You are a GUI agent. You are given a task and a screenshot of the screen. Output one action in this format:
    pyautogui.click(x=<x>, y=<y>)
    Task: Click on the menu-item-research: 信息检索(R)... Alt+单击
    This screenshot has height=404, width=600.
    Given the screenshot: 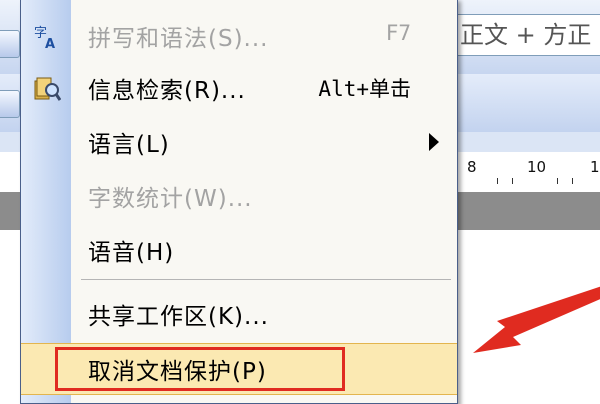 What is the action you would take?
    pyautogui.click(x=239, y=89)
    